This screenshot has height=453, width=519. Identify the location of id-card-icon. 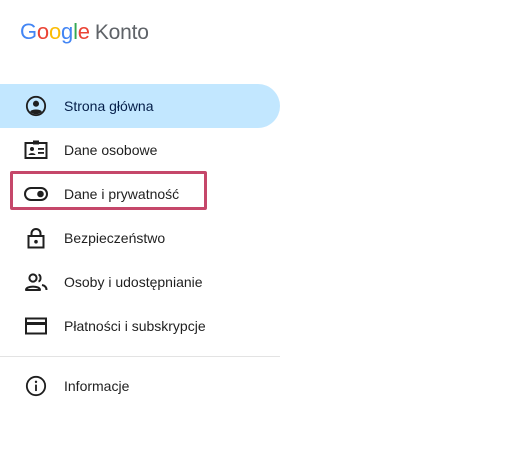
(36, 150).